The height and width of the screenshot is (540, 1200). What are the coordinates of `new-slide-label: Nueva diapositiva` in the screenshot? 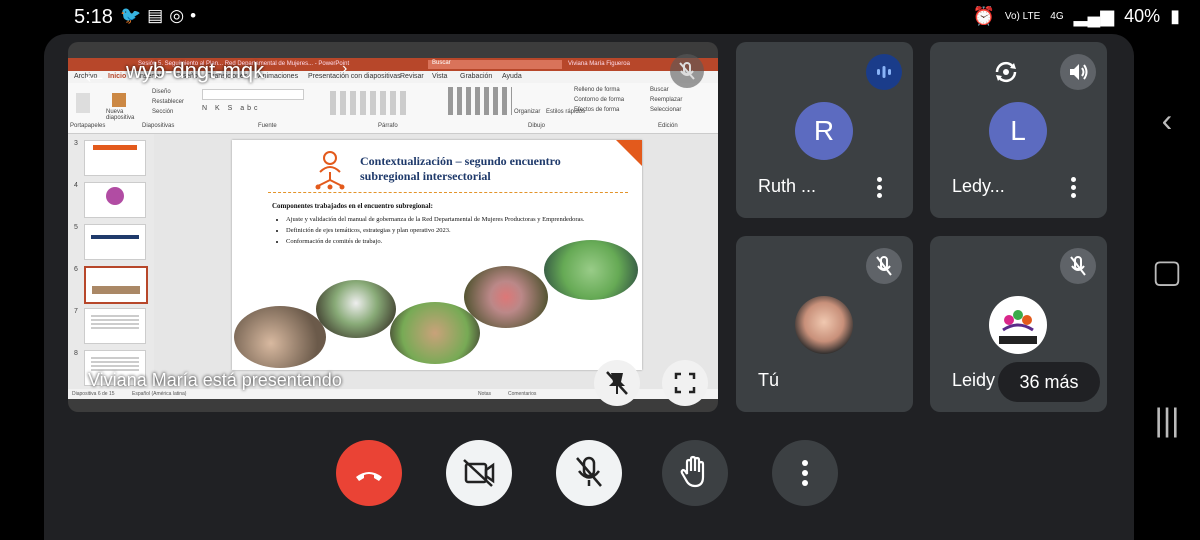 It's located at (126, 115).